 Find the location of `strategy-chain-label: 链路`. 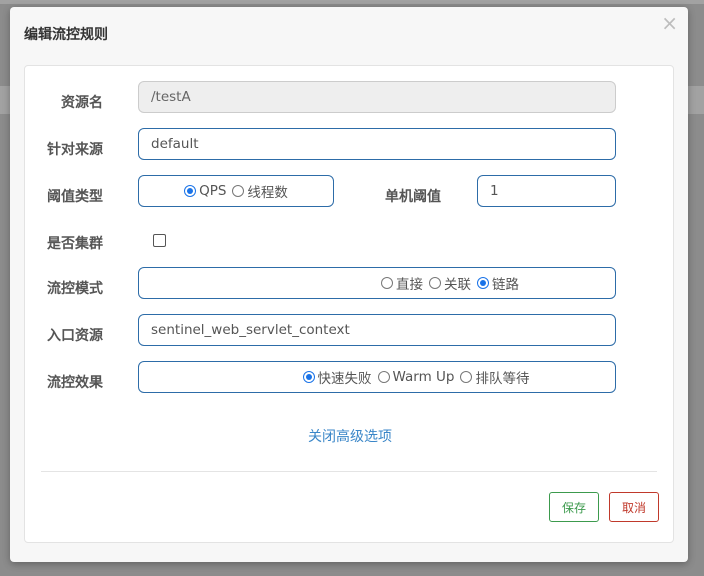

strategy-chain-label: 链路 is located at coordinates (505, 285).